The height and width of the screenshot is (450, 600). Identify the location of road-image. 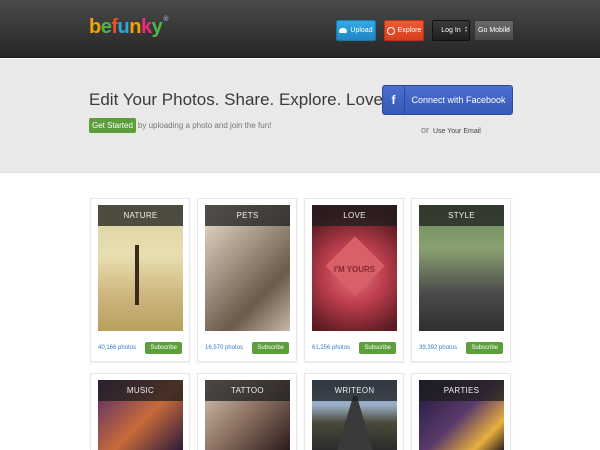
(355, 423).